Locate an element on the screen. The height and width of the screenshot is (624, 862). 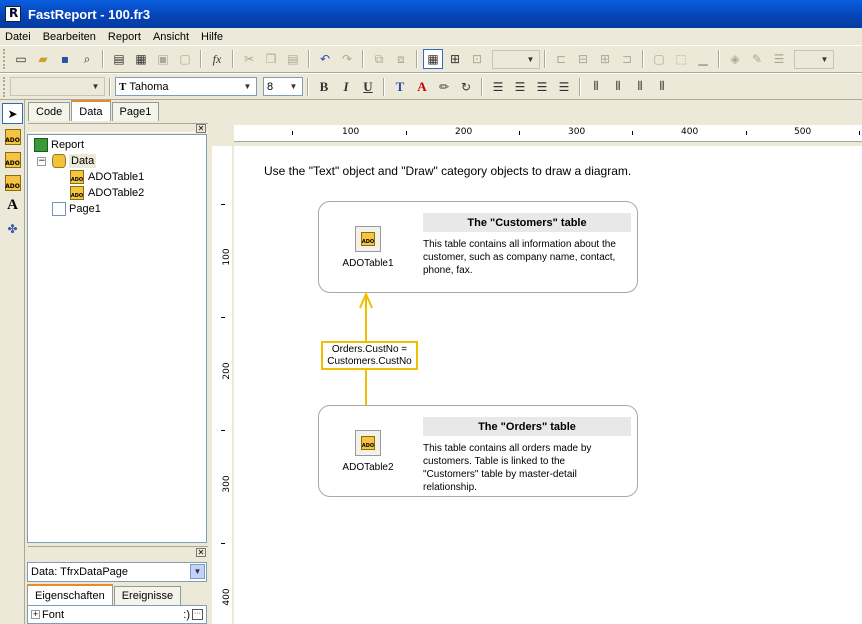
page-settings-icon: ▢ is located at coordinates (185, 59).